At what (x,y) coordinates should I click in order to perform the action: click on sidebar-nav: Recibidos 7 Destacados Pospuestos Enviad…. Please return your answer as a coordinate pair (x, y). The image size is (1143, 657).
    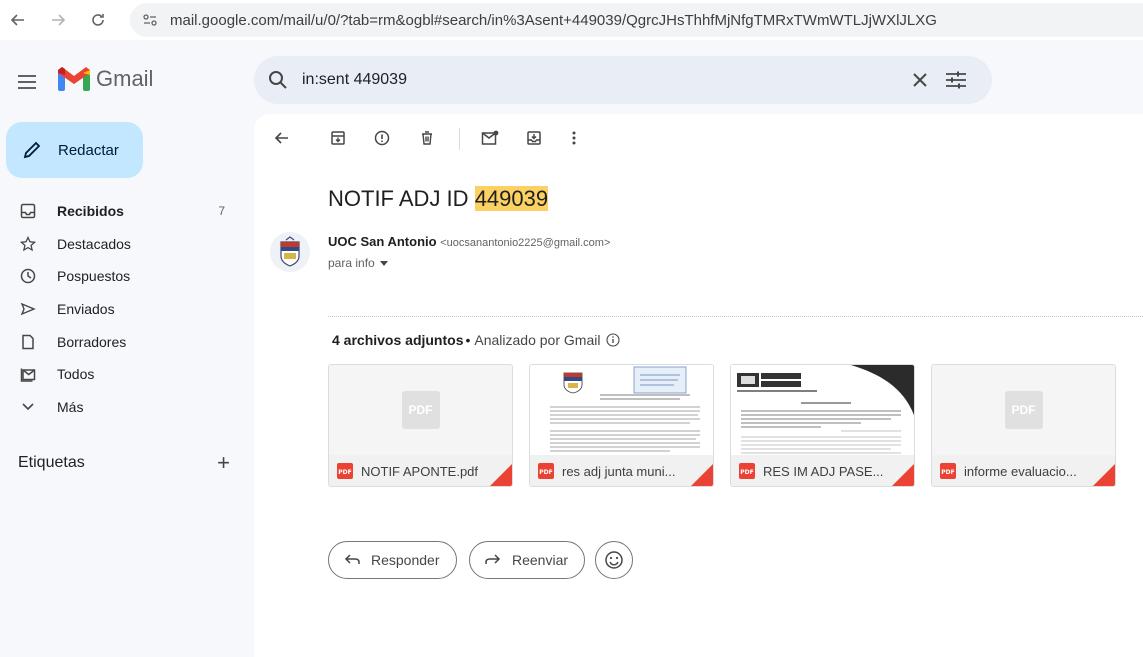
    Looking at the image, I should click on (122, 309).